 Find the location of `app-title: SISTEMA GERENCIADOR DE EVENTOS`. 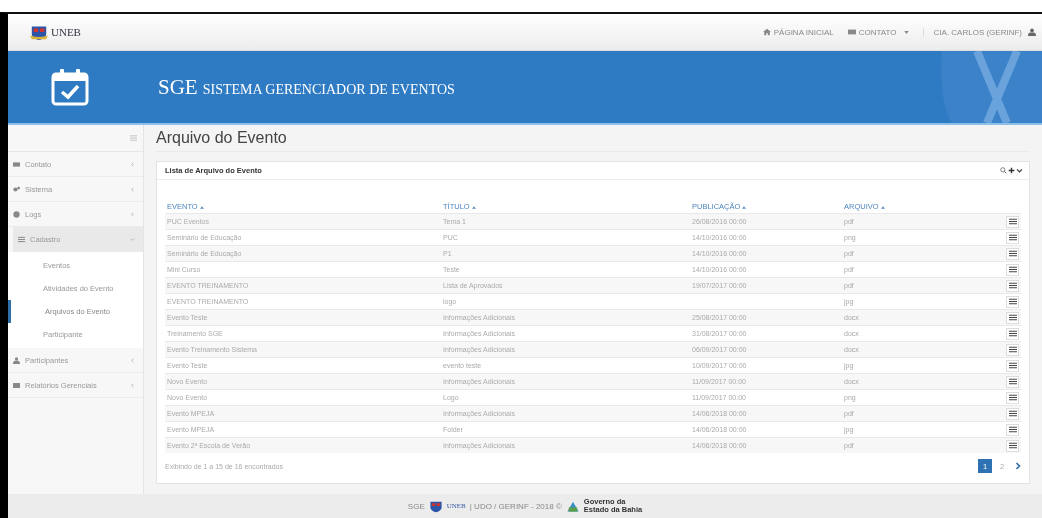

app-title: SISTEMA GERENCIADOR DE EVENTOS is located at coordinates (328, 89).